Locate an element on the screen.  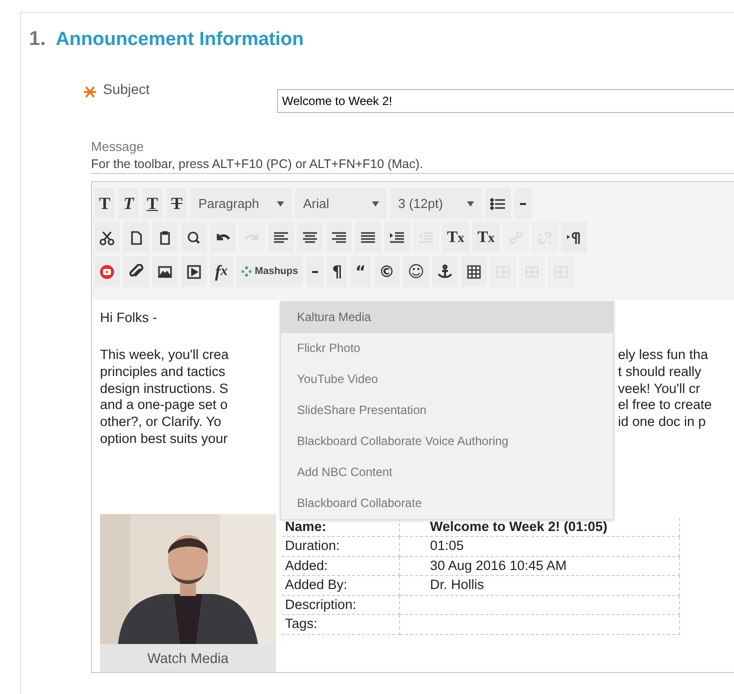
align-right-icon is located at coordinates (339, 238).